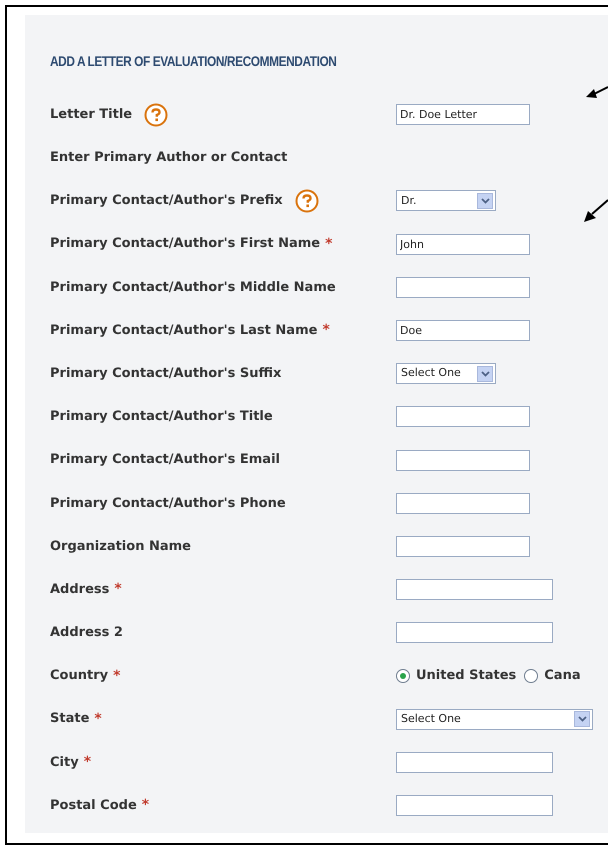 This screenshot has height=852, width=608. What do you see at coordinates (168, 503) in the screenshot?
I see `field-label: Primary Contact/Author's Phone` at bounding box center [168, 503].